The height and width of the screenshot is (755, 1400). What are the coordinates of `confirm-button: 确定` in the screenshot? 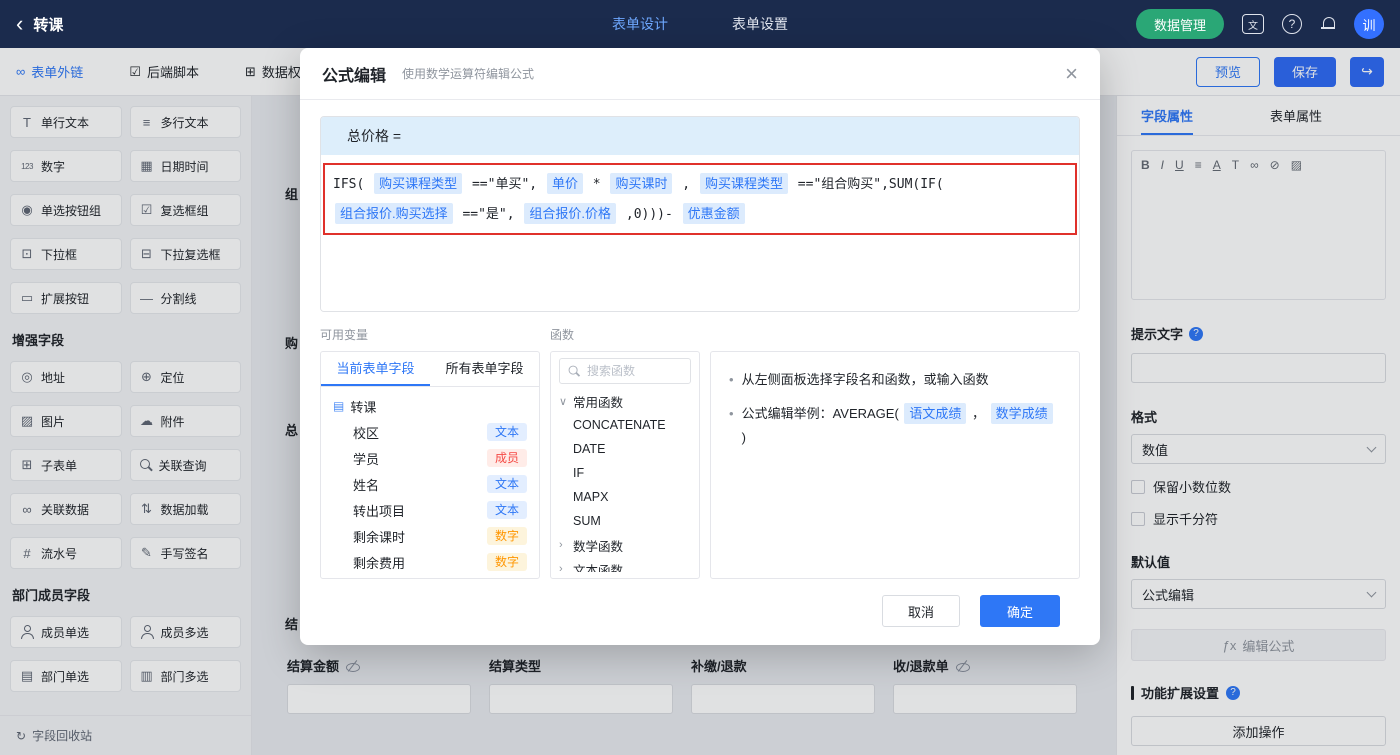 It's located at (1020, 611).